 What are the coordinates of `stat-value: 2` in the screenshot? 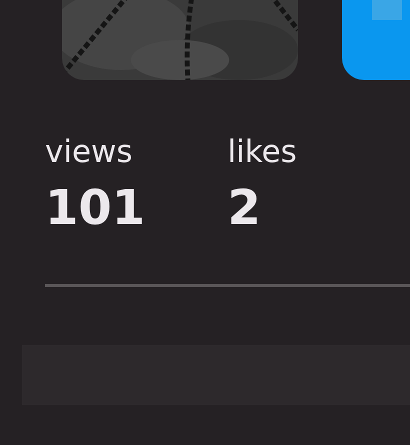 It's located at (244, 208).